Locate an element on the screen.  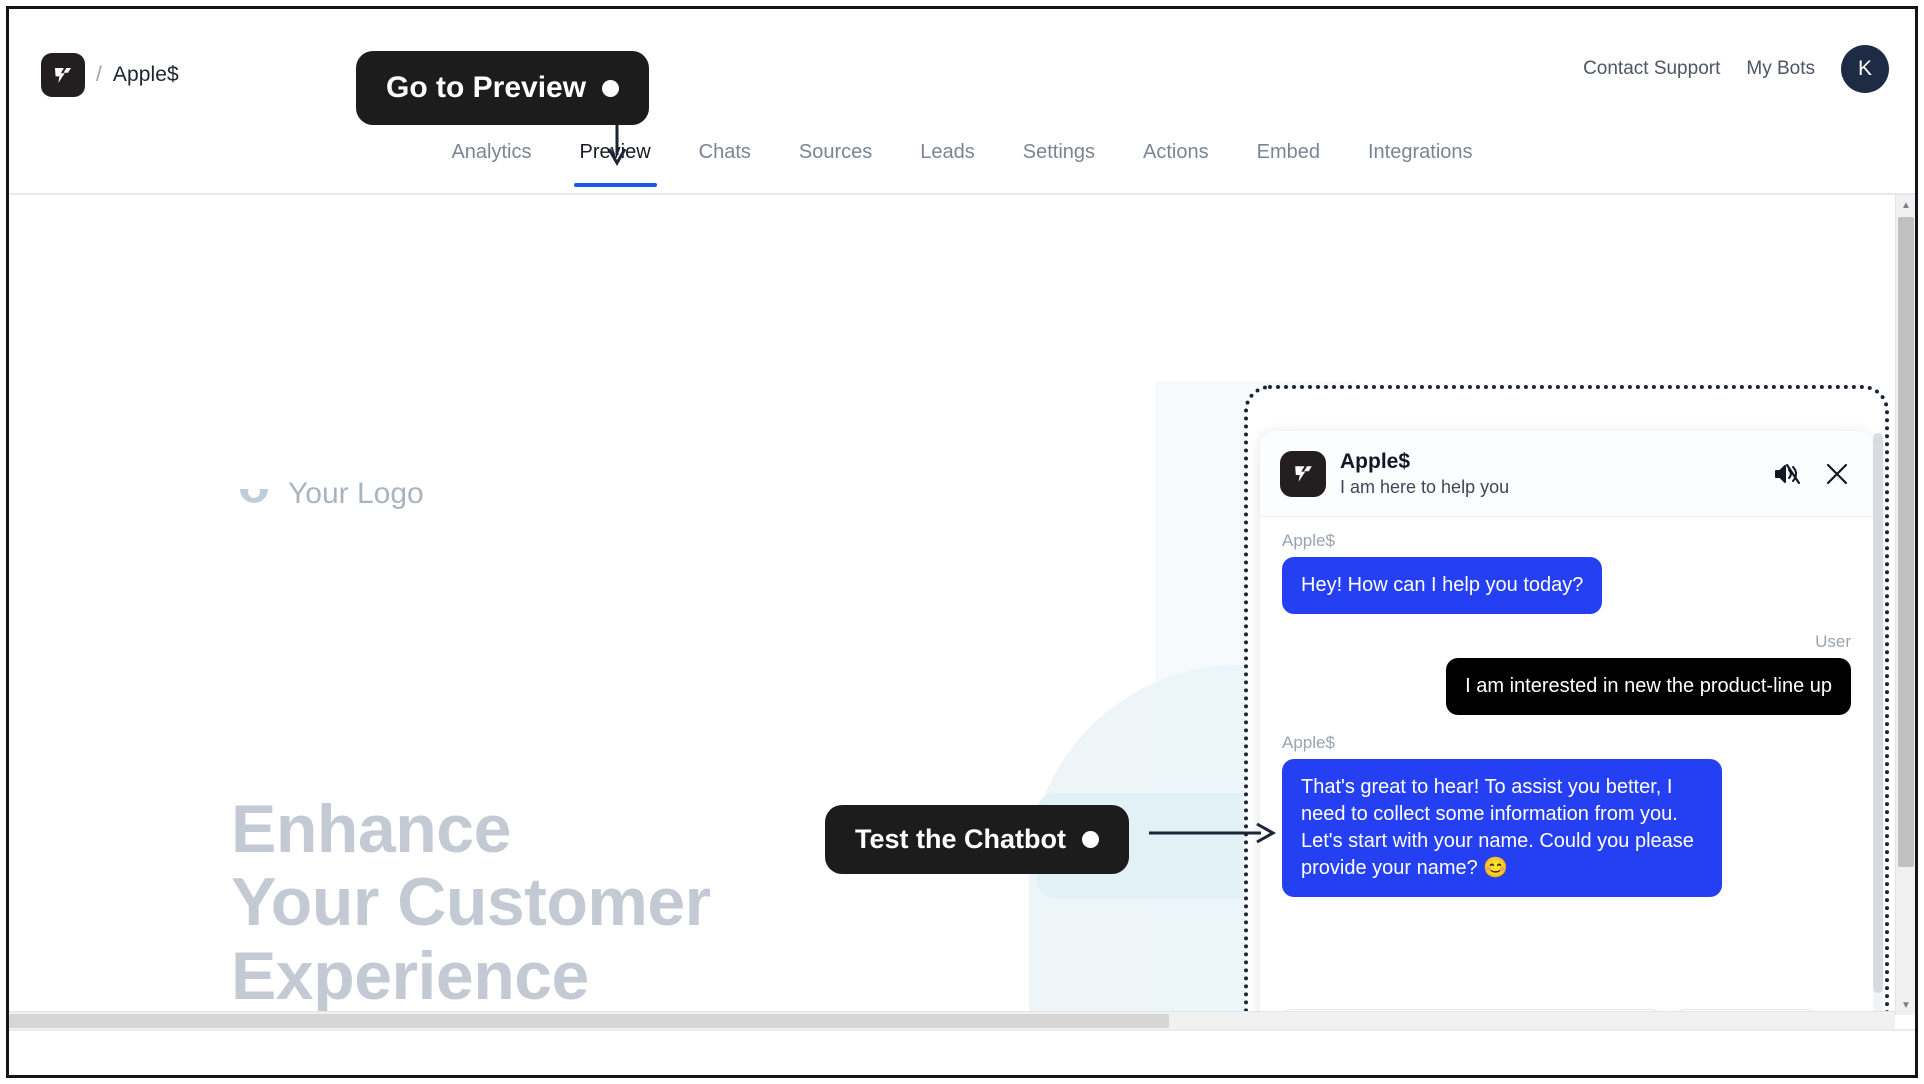
hero-line-3: Experience is located at coordinates (410, 975).